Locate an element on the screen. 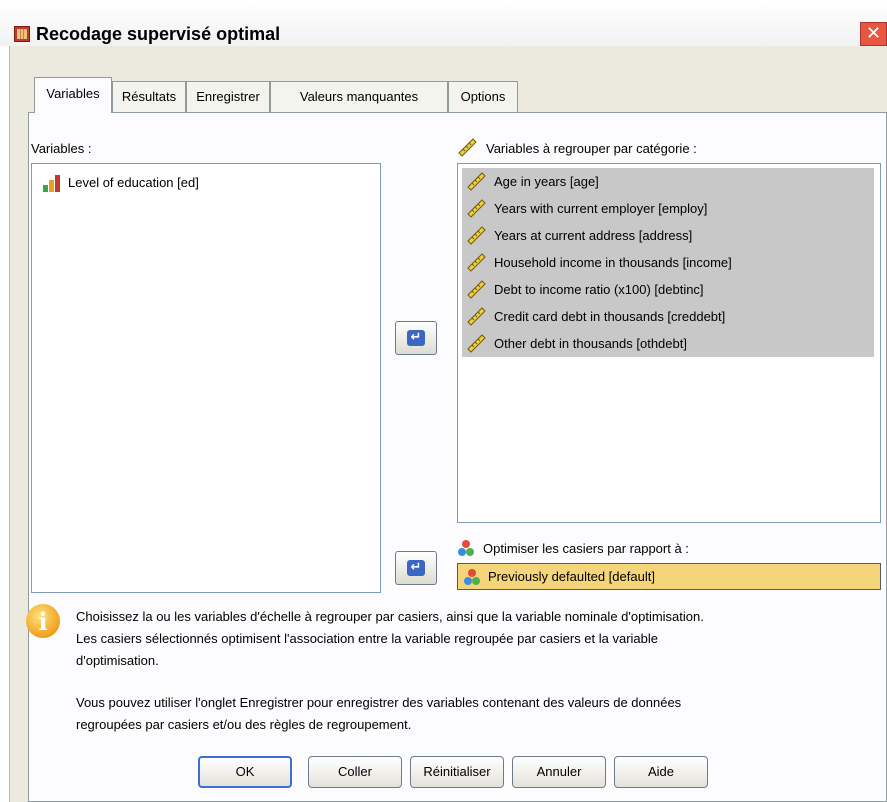 The image size is (887, 802). list-item: Debt to income ratio (x100) [debtinc] is located at coordinates (668, 289).